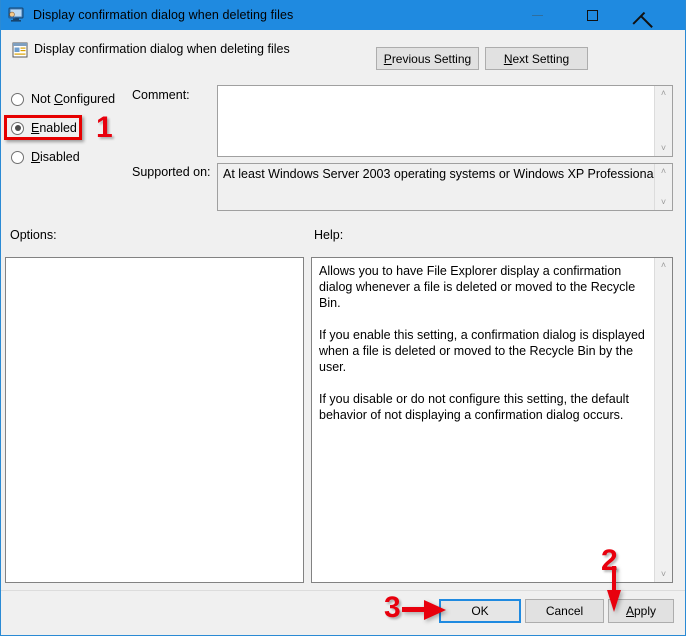  What do you see at coordinates (431, 58) in the screenshot?
I see `previous-setting-label-rest: revious Setting` at bounding box center [431, 58].